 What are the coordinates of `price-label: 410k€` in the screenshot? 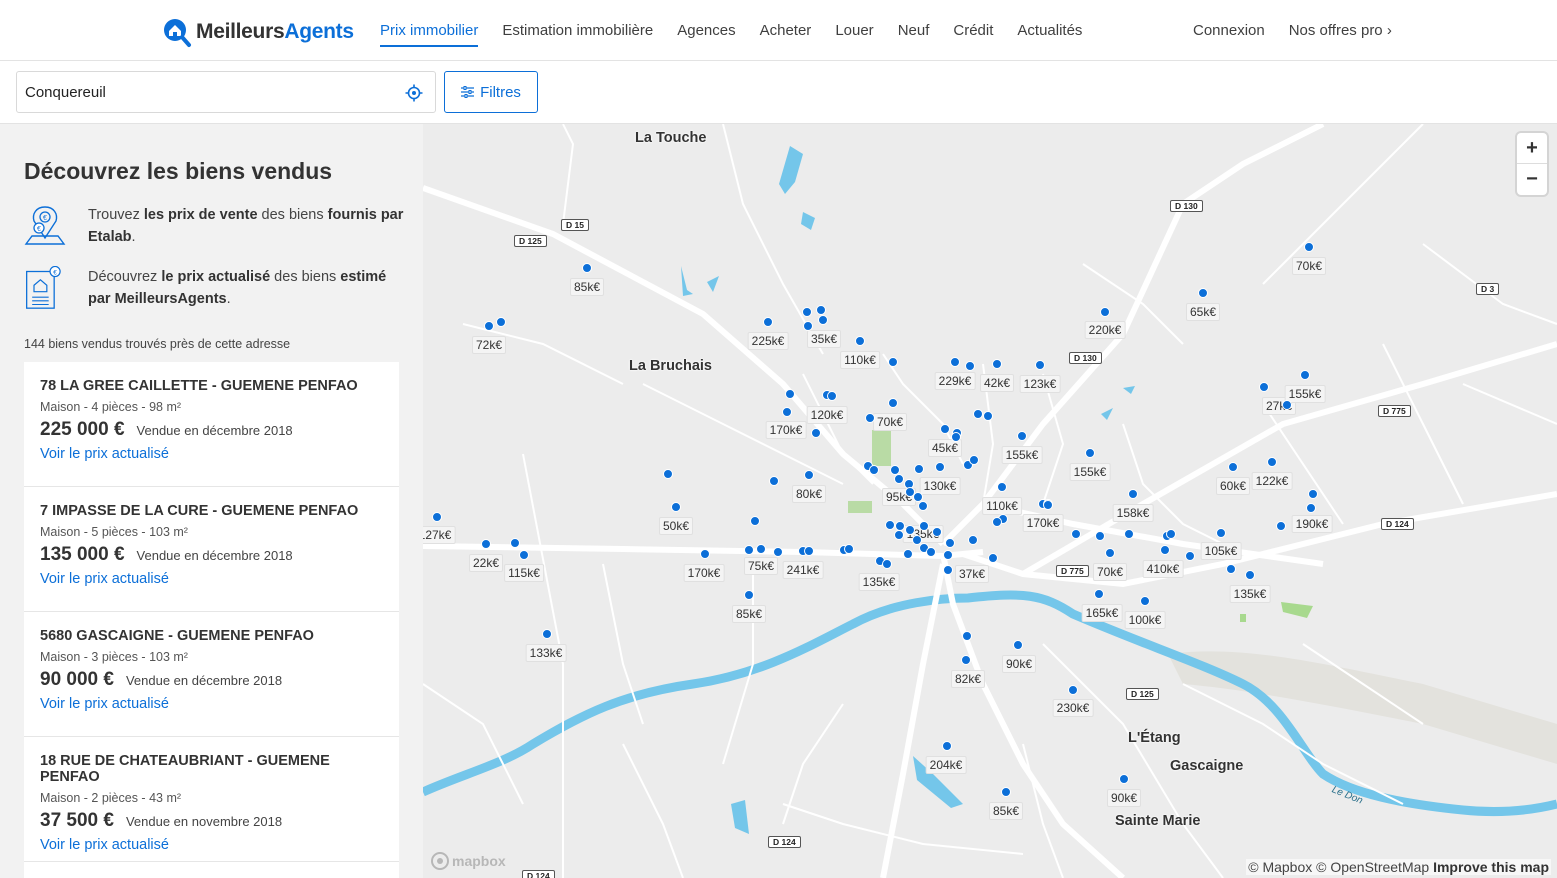 It's located at (1163, 569).